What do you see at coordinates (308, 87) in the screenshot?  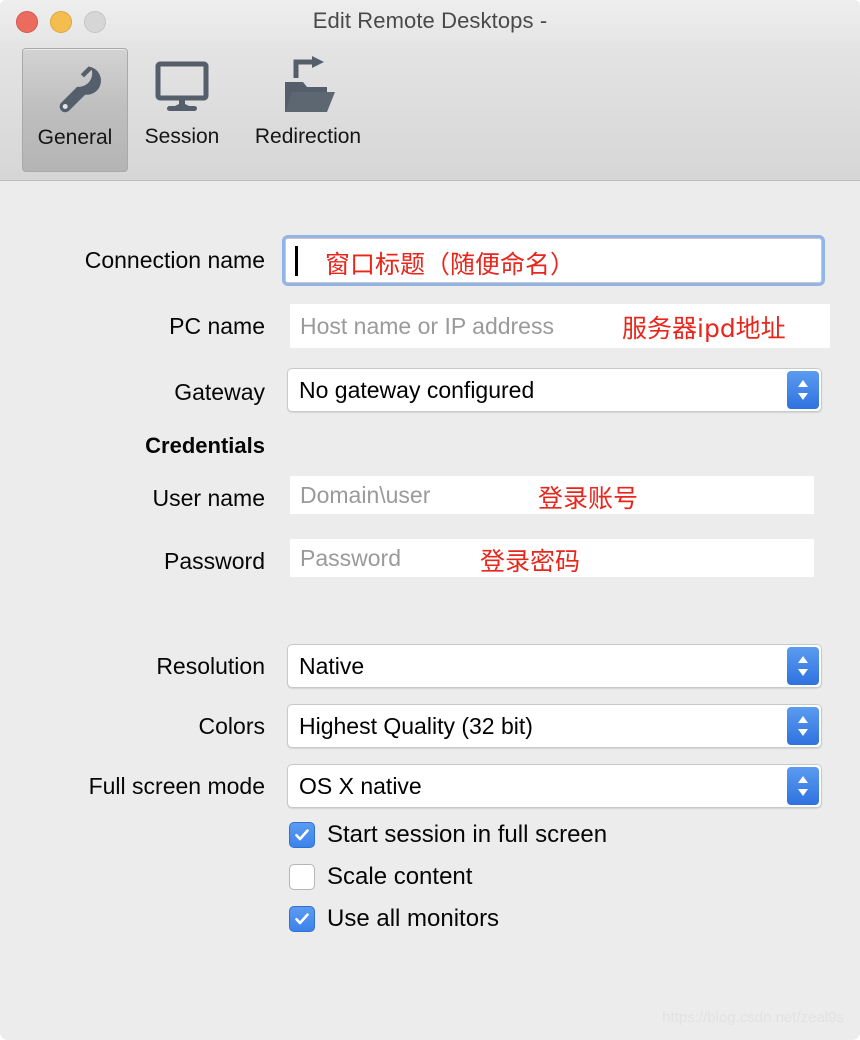 I see `folder-redirect-icon` at bounding box center [308, 87].